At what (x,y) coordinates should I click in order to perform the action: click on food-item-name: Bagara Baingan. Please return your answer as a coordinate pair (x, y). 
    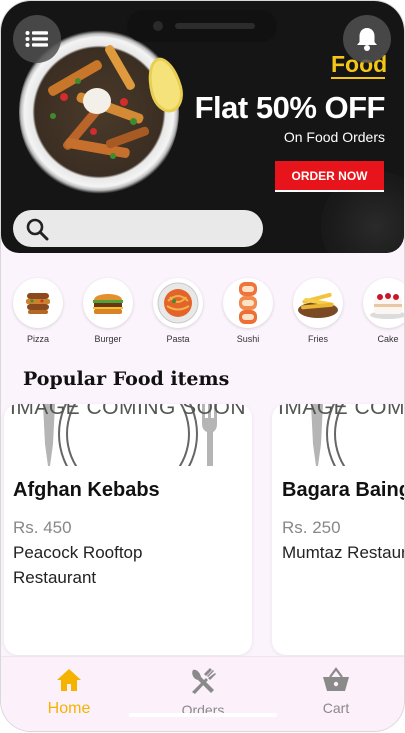
    Looking at the image, I should click on (343, 490).